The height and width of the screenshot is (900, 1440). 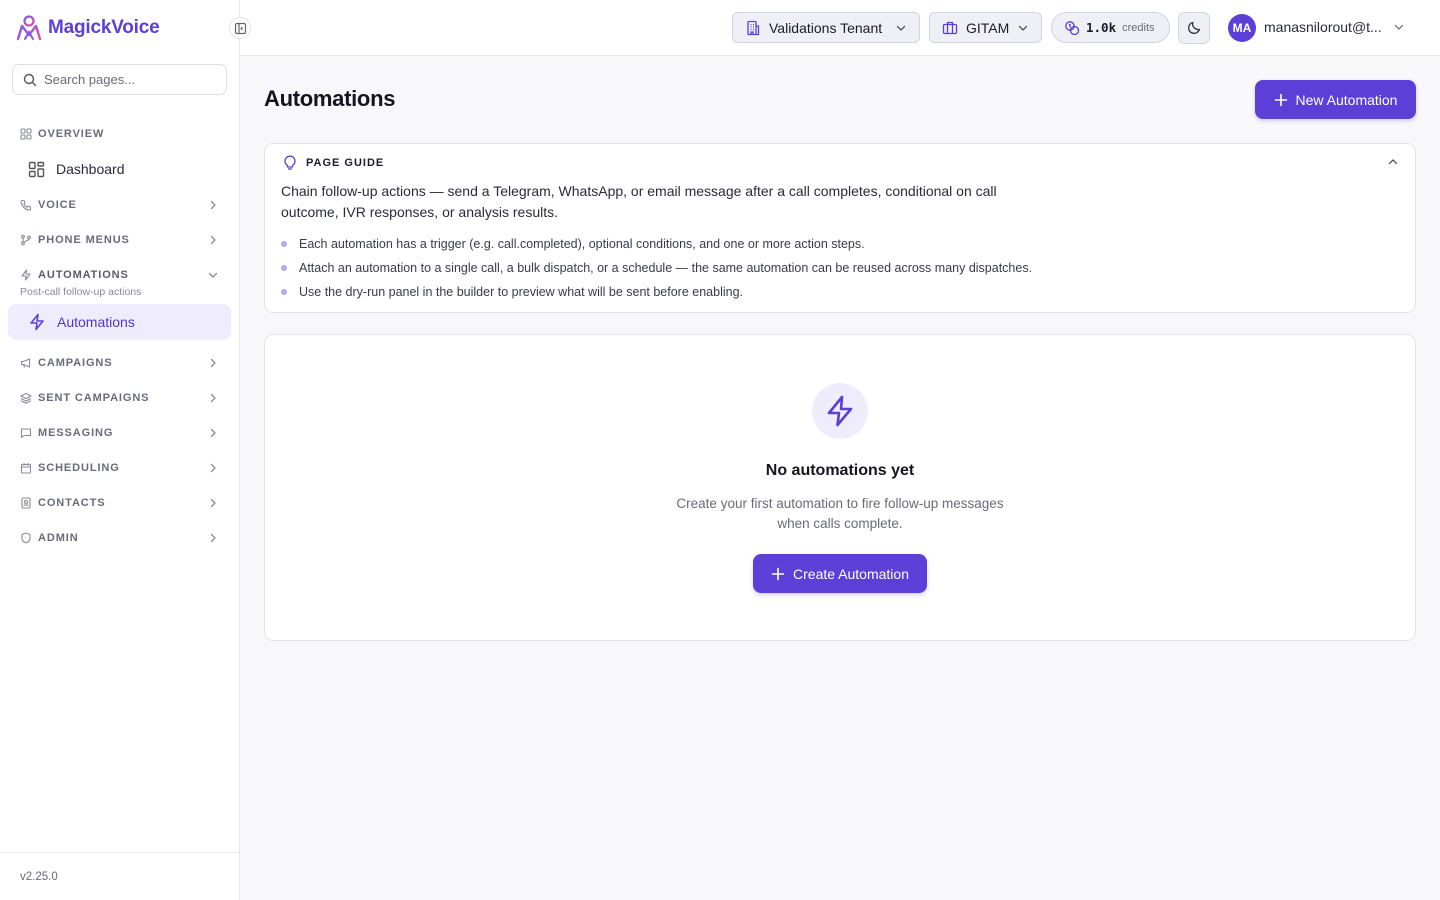 I want to click on avatar: MA, so click(x=1242, y=28).